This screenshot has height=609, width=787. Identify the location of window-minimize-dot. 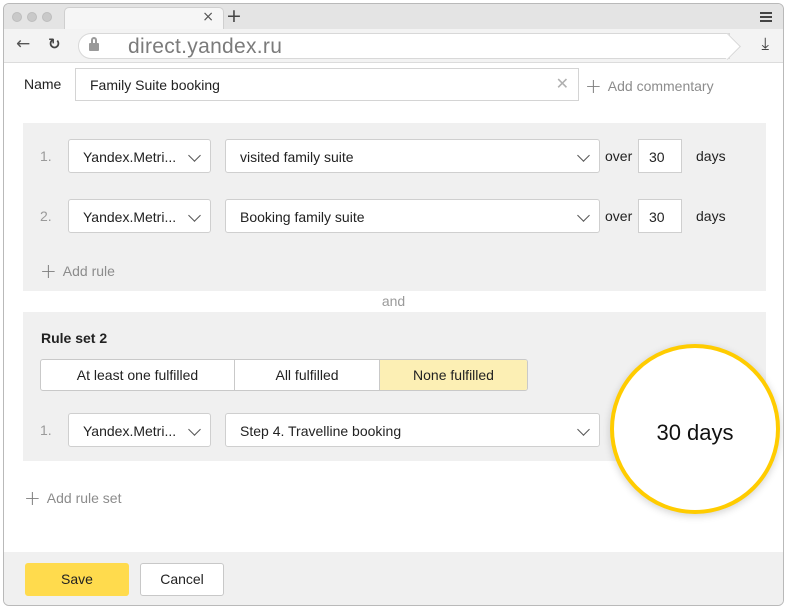
(32, 17).